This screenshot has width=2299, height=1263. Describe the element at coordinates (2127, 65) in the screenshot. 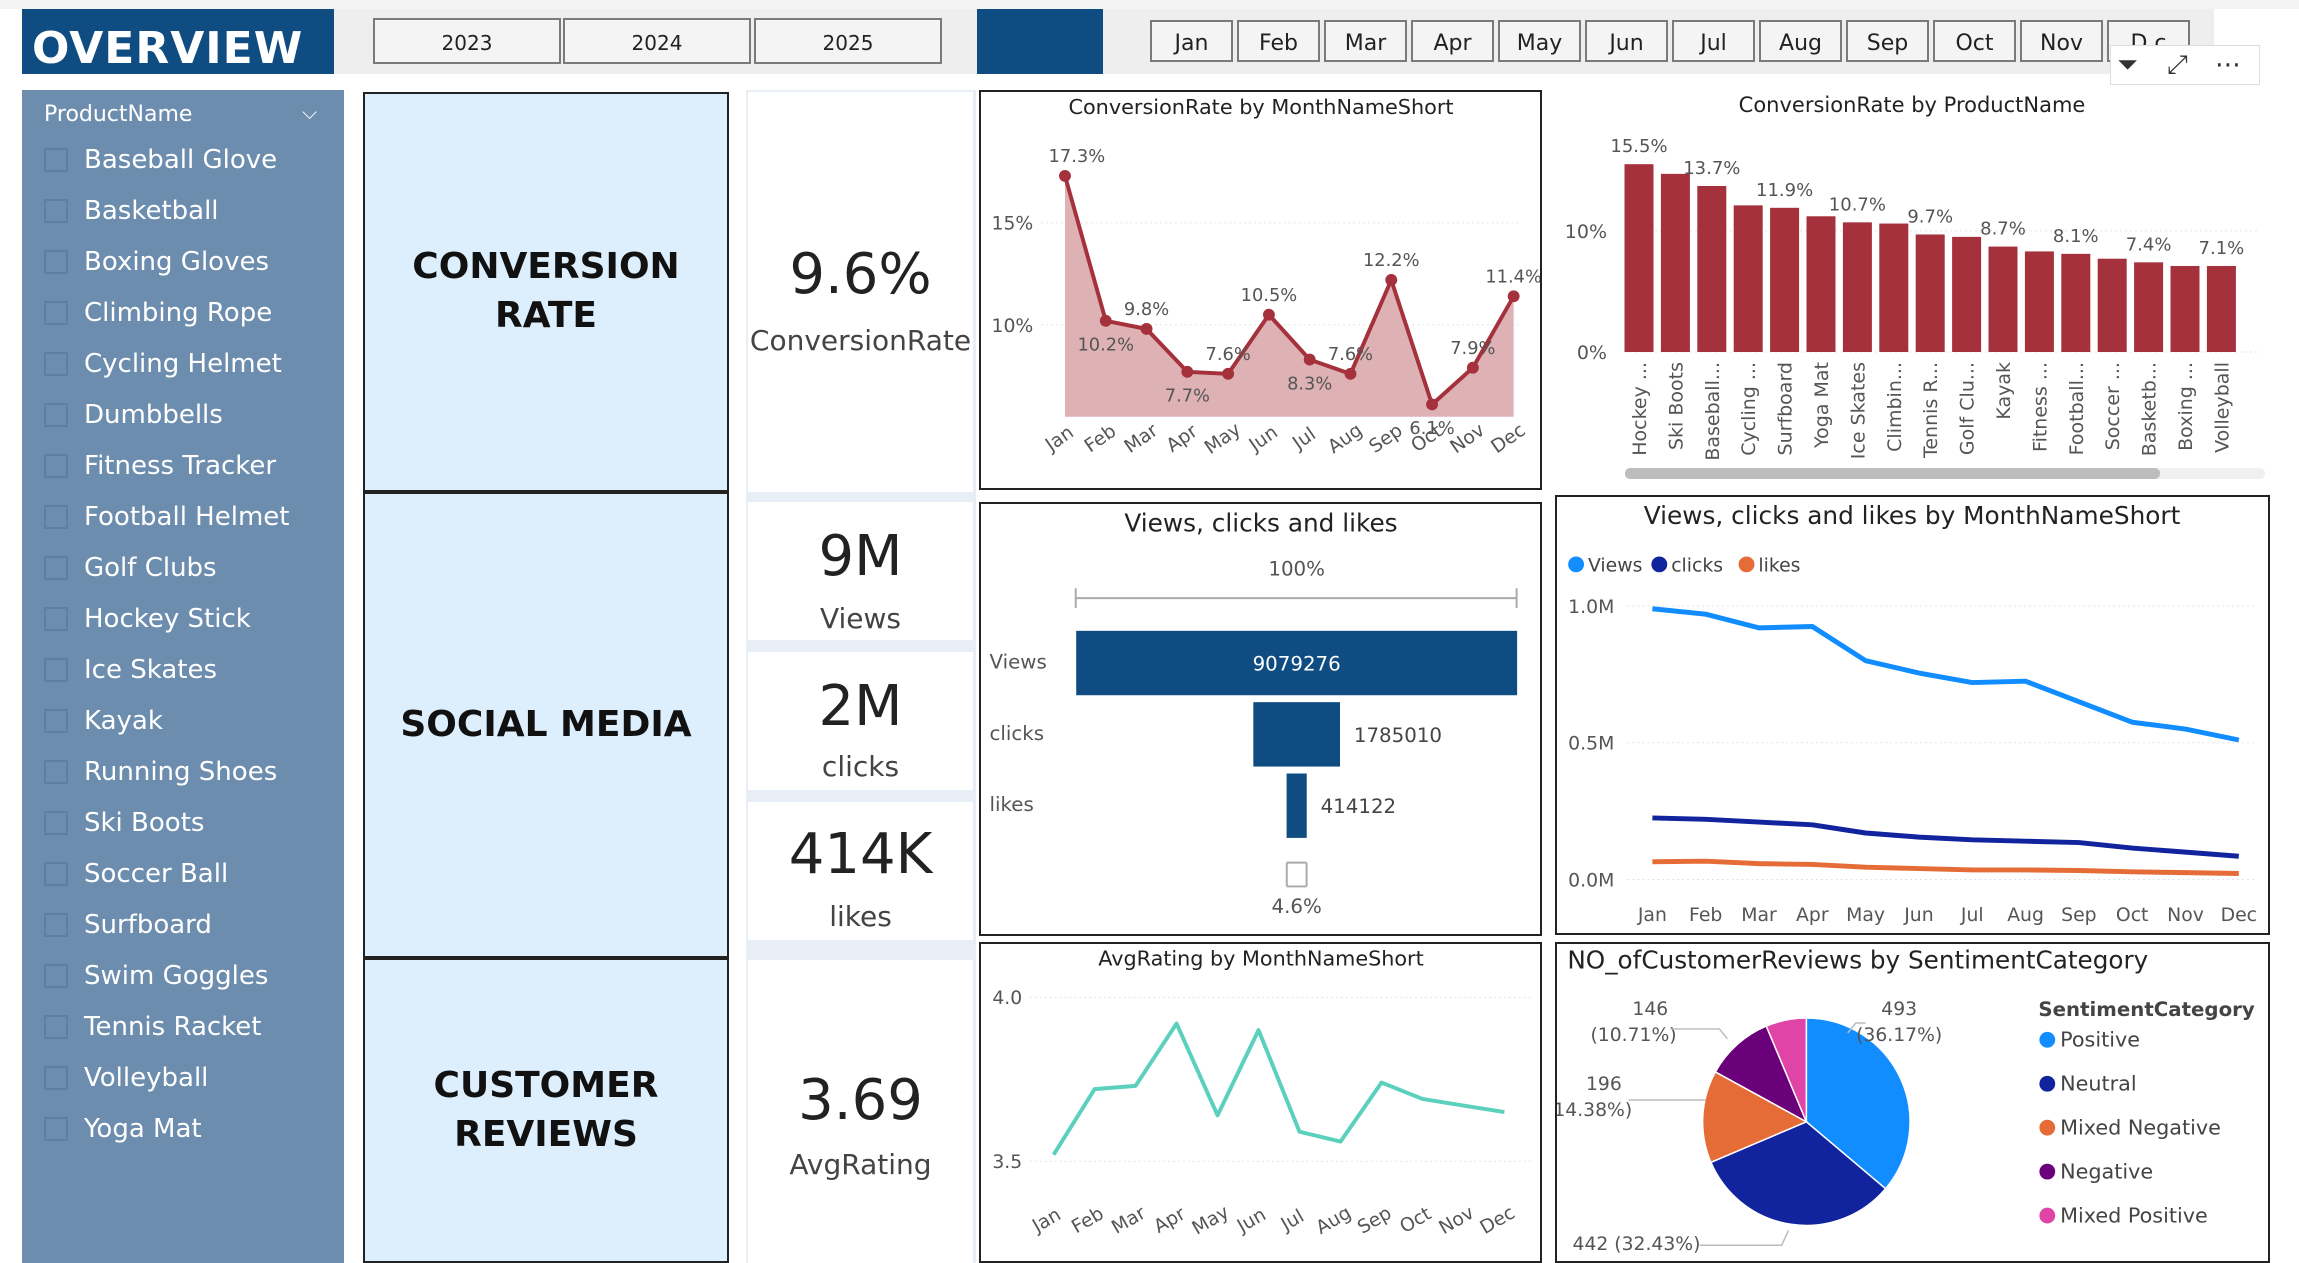

I see `filter-icon: ⏷` at that location.